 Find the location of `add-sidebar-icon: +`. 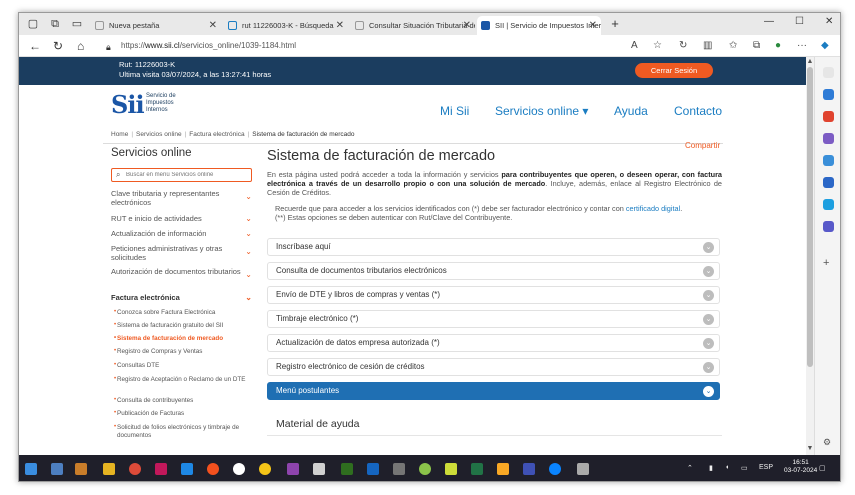

add-sidebar-icon: + is located at coordinates (826, 263).